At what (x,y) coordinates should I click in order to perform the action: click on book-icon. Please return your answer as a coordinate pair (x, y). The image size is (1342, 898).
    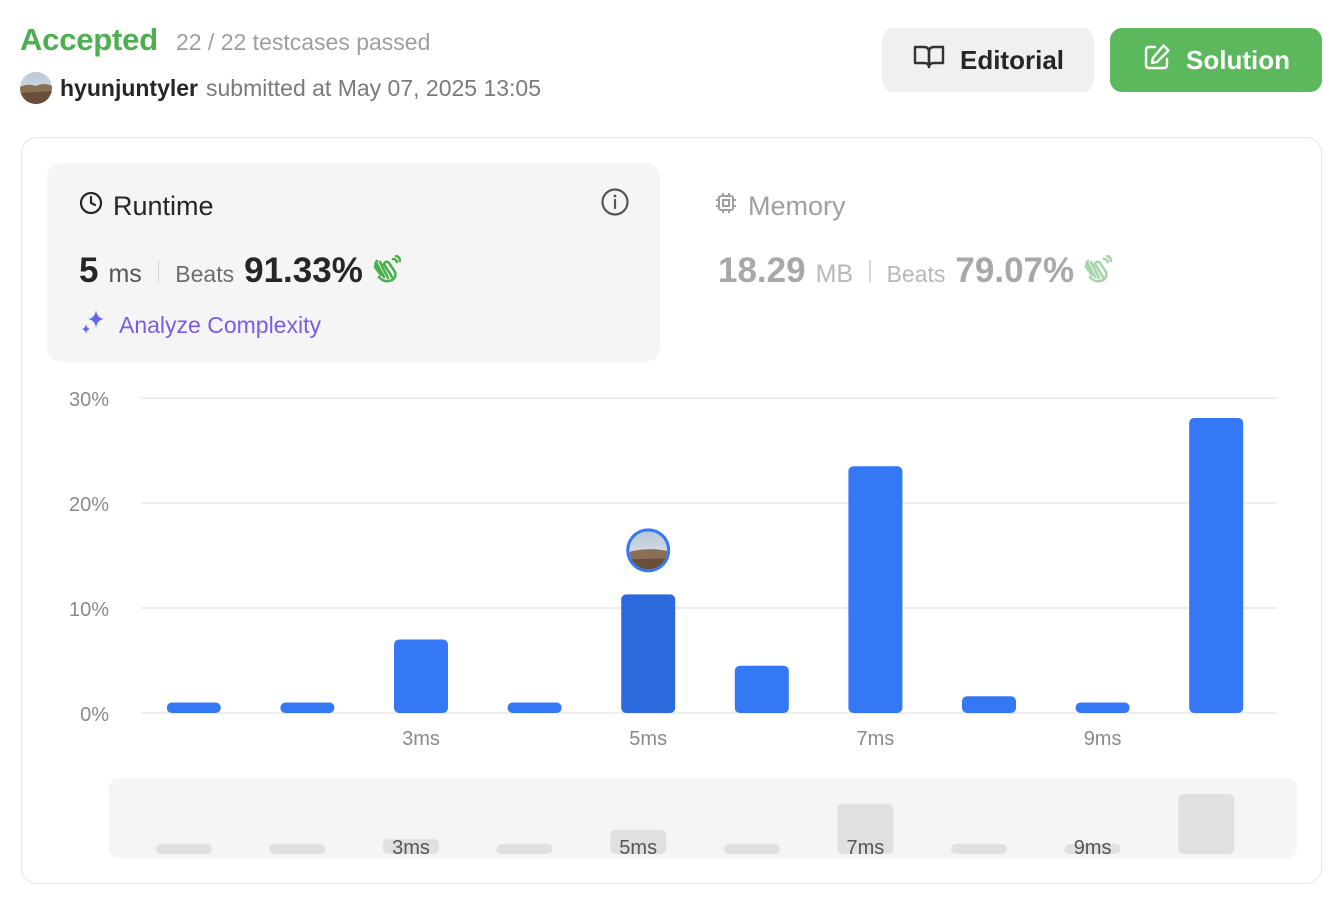
    Looking at the image, I should click on (929, 60).